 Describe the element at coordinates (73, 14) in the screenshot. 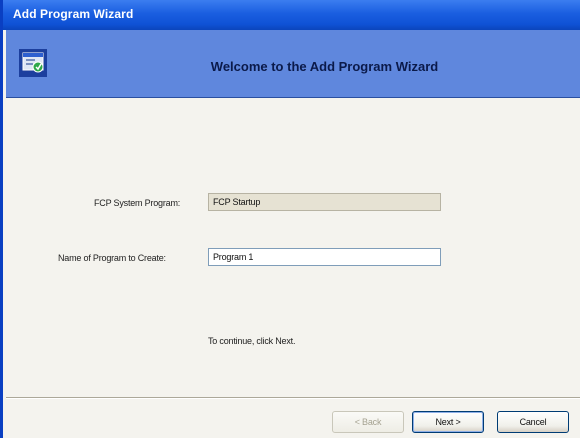

I see `window-title: Add Program Wizard` at that location.